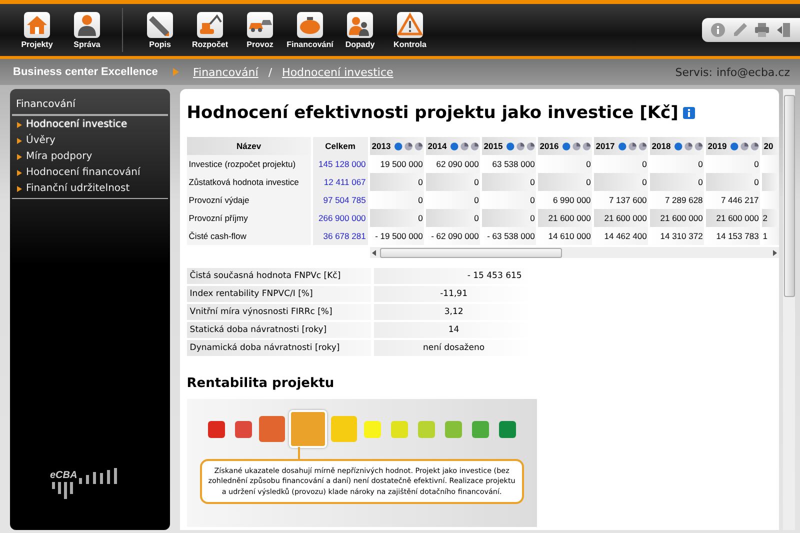 The width and height of the screenshot is (800, 533). What do you see at coordinates (340, 146) in the screenshot?
I see `column-header: Celkem` at bounding box center [340, 146].